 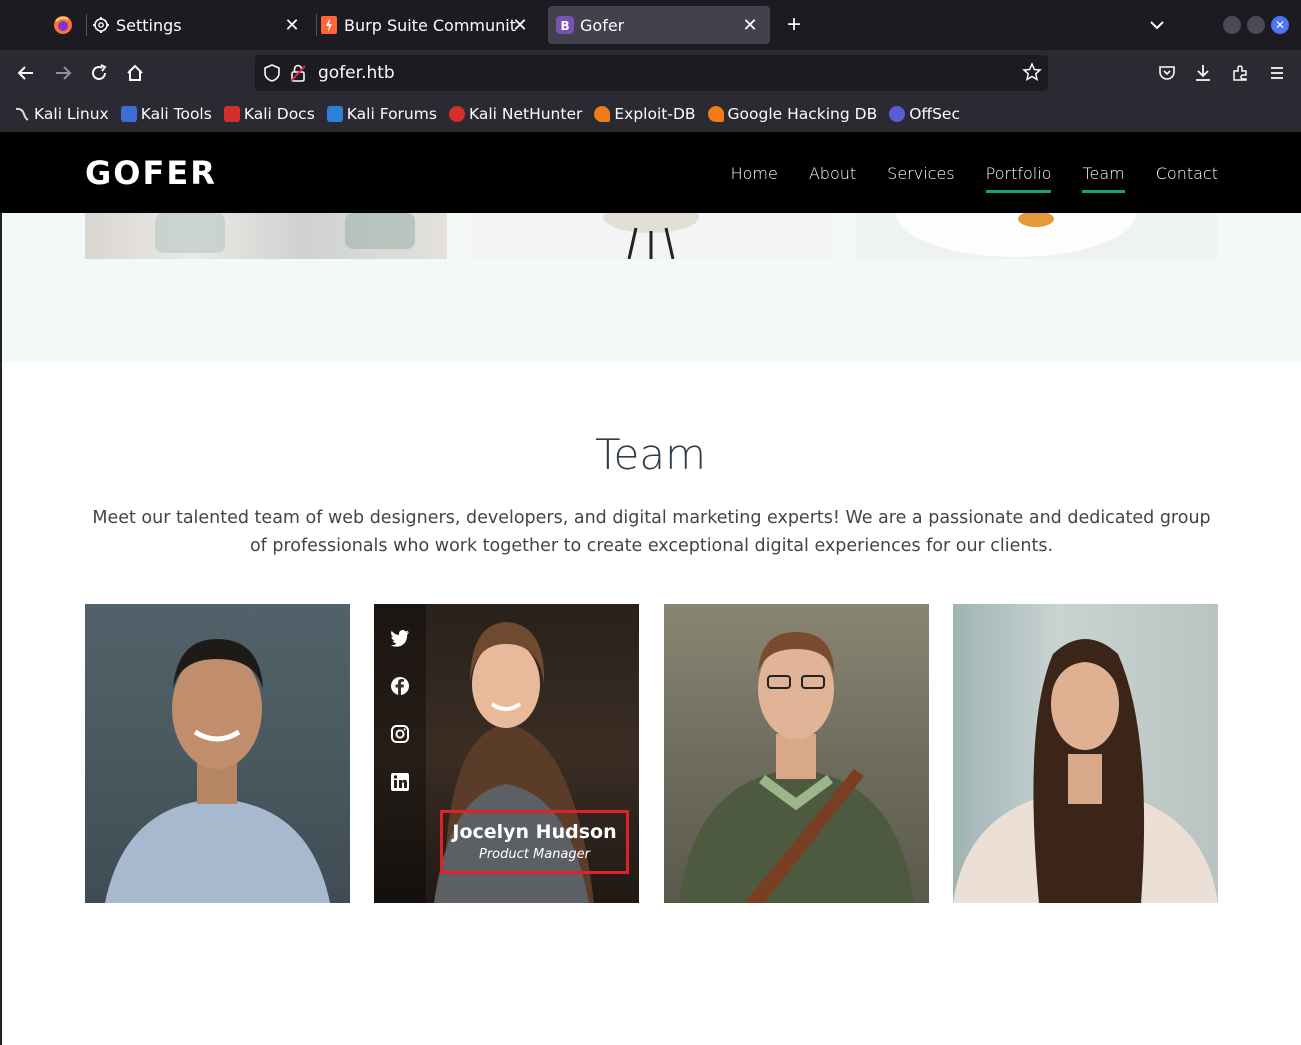 I want to click on bookmark-label: OffSec, so click(x=934, y=114).